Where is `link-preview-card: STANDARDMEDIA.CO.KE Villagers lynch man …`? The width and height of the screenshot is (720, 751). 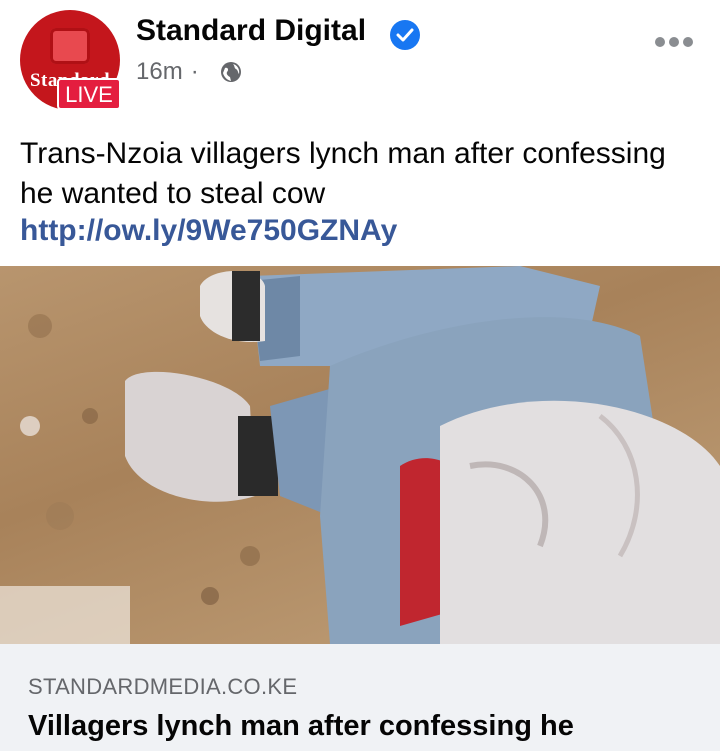 link-preview-card: STANDARDMEDIA.CO.KE Villagers lynch man … is located at coordinates (360, 697).